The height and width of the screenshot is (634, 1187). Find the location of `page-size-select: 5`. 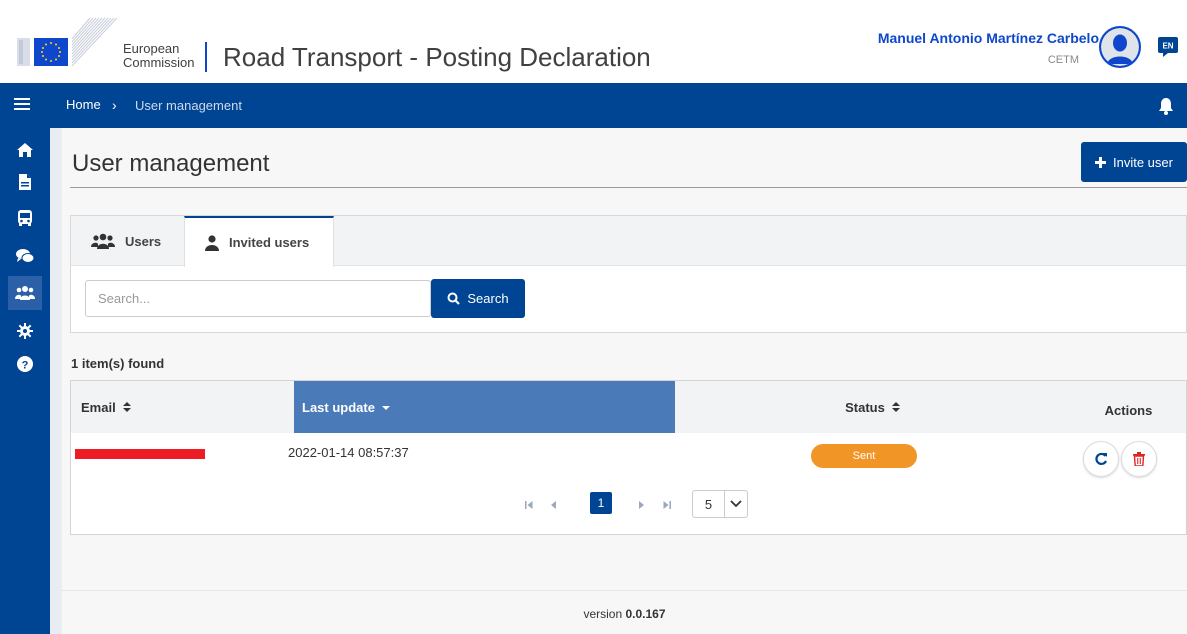

page-size-select: 5 is located at coordinates (720, 504).